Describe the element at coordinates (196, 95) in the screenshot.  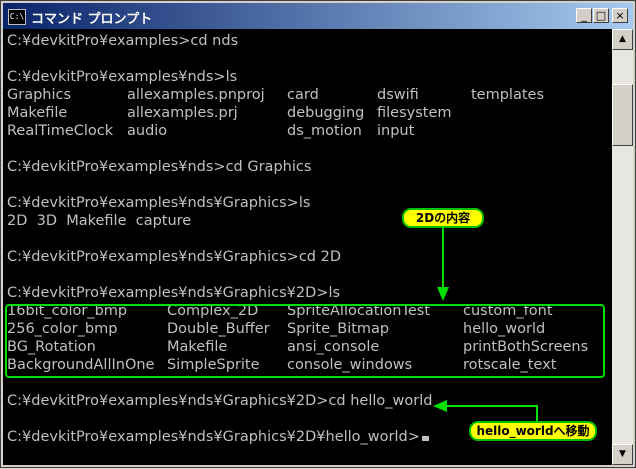
I see `nds-listing-entry: allexamples.pnproj` at that location.